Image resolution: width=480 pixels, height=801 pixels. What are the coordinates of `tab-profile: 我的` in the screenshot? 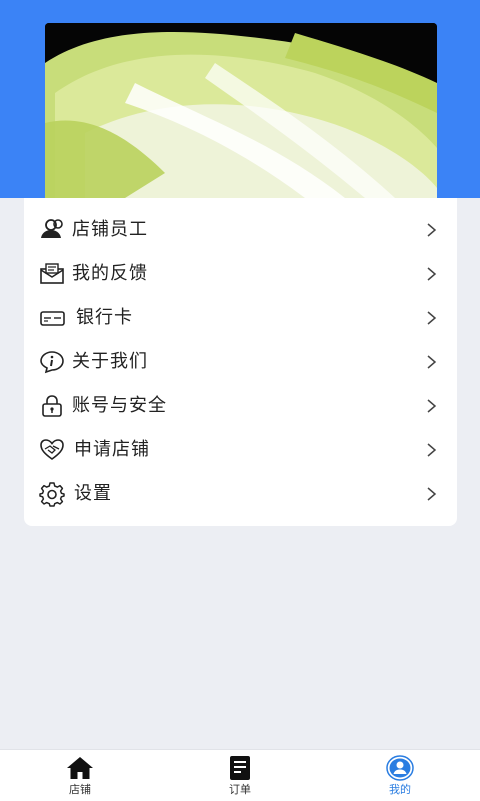 It's located at (400, 775).